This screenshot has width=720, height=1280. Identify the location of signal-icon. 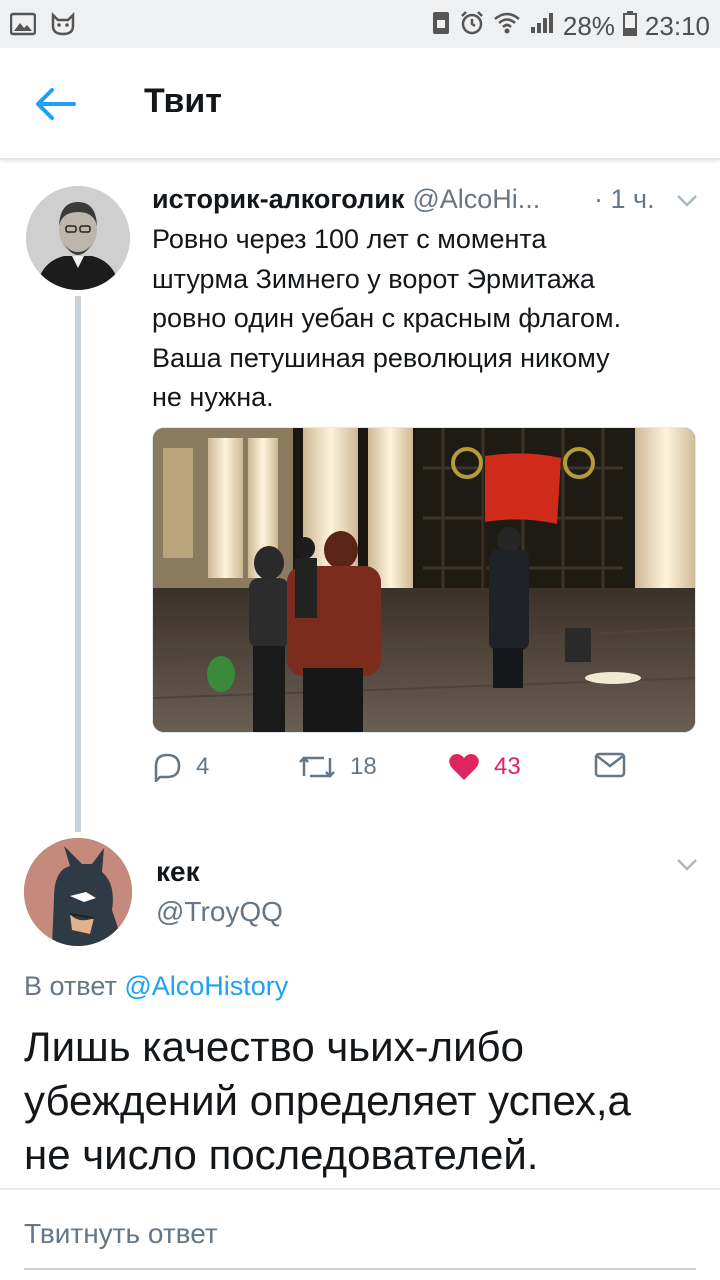
(542, 26).